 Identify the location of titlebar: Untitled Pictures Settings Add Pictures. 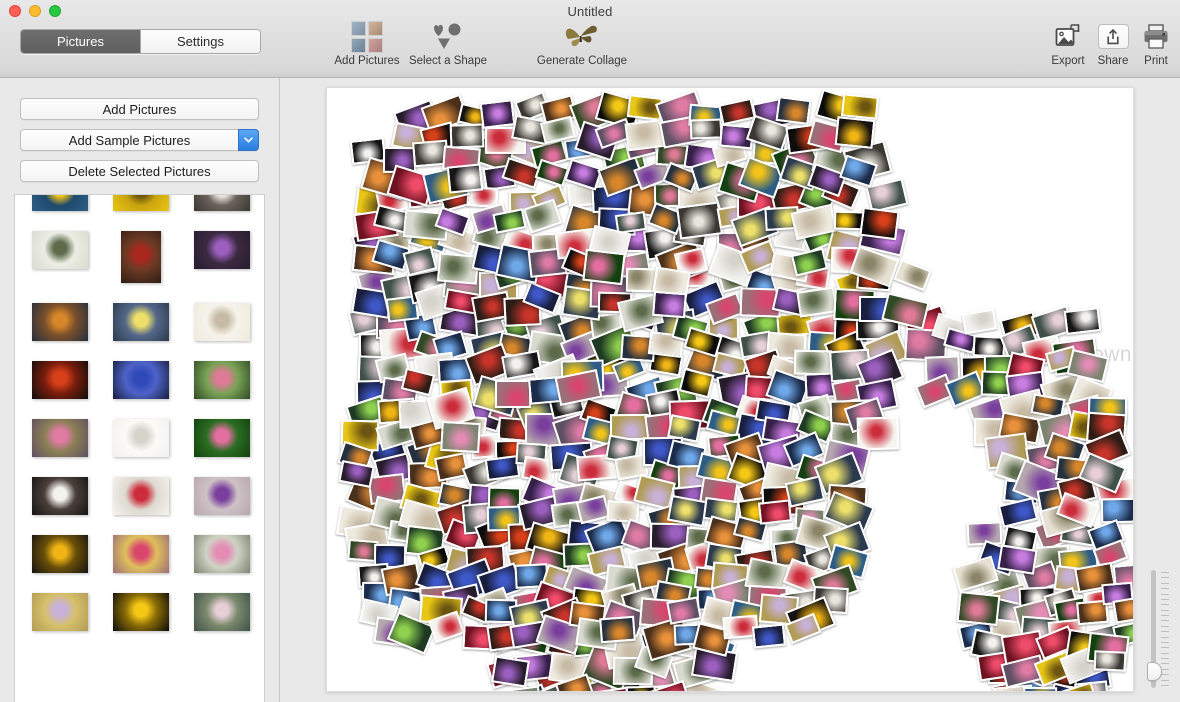
(590, 39).